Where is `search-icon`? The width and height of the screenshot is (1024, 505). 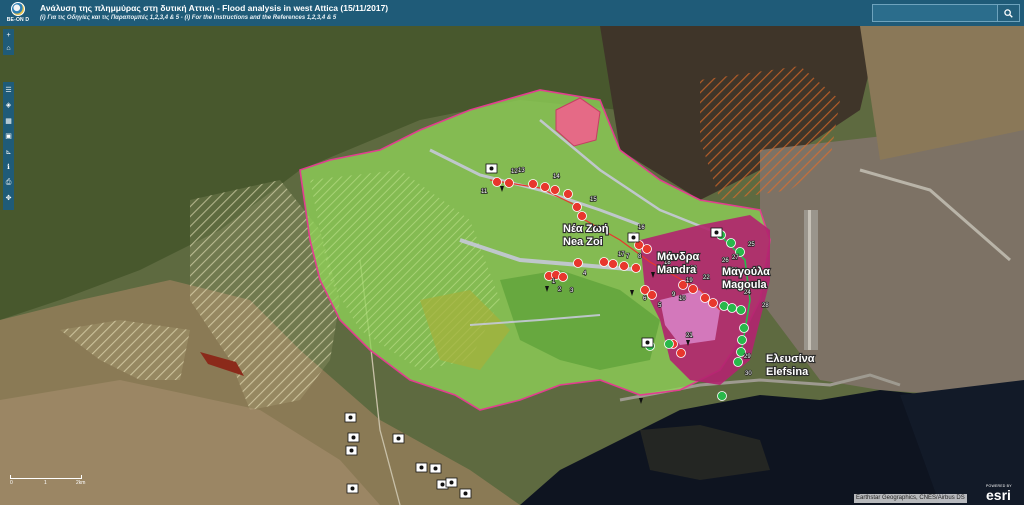 search-icon is located at coordinates (1008, 13).